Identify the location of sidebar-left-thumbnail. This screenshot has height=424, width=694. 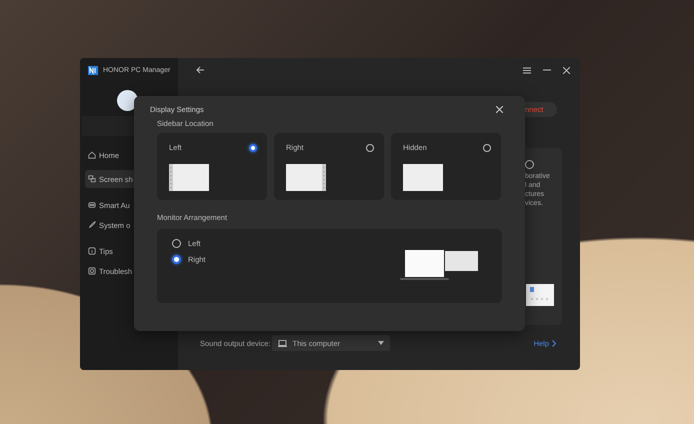
(189, 177).